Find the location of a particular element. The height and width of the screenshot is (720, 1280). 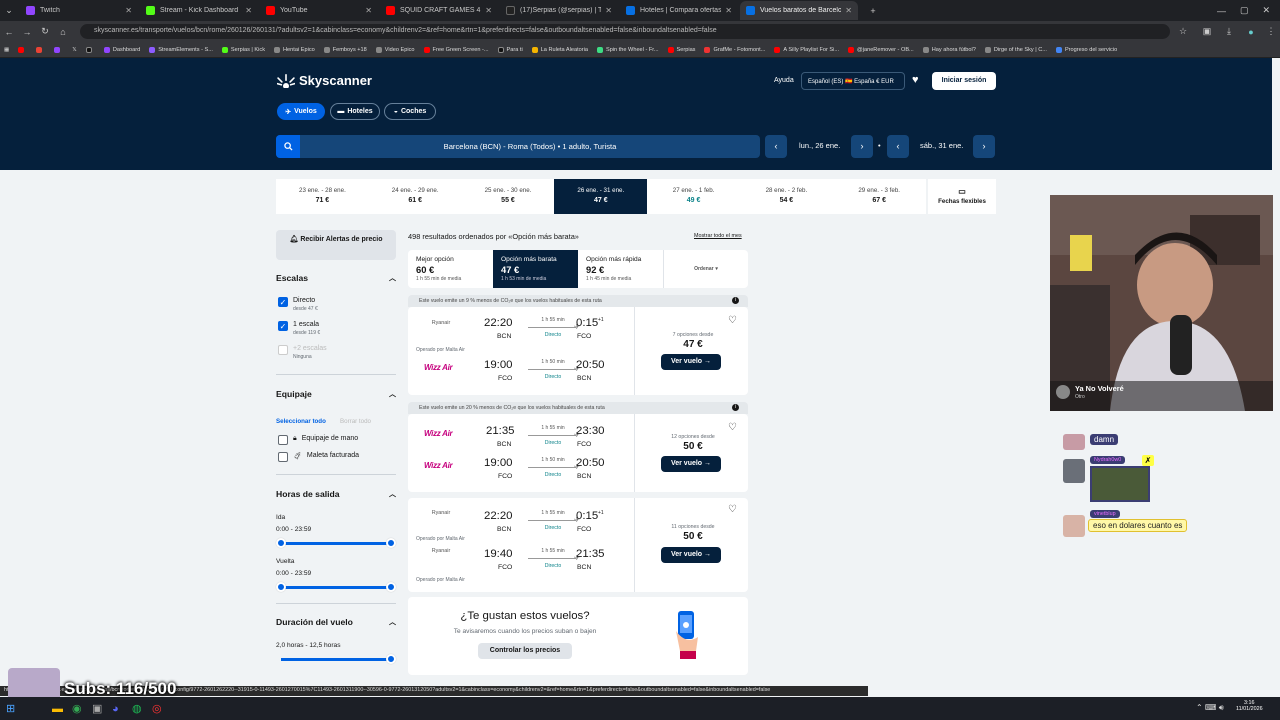

select-all-link: Seleccionar todo is located at coordinates (301, 421).